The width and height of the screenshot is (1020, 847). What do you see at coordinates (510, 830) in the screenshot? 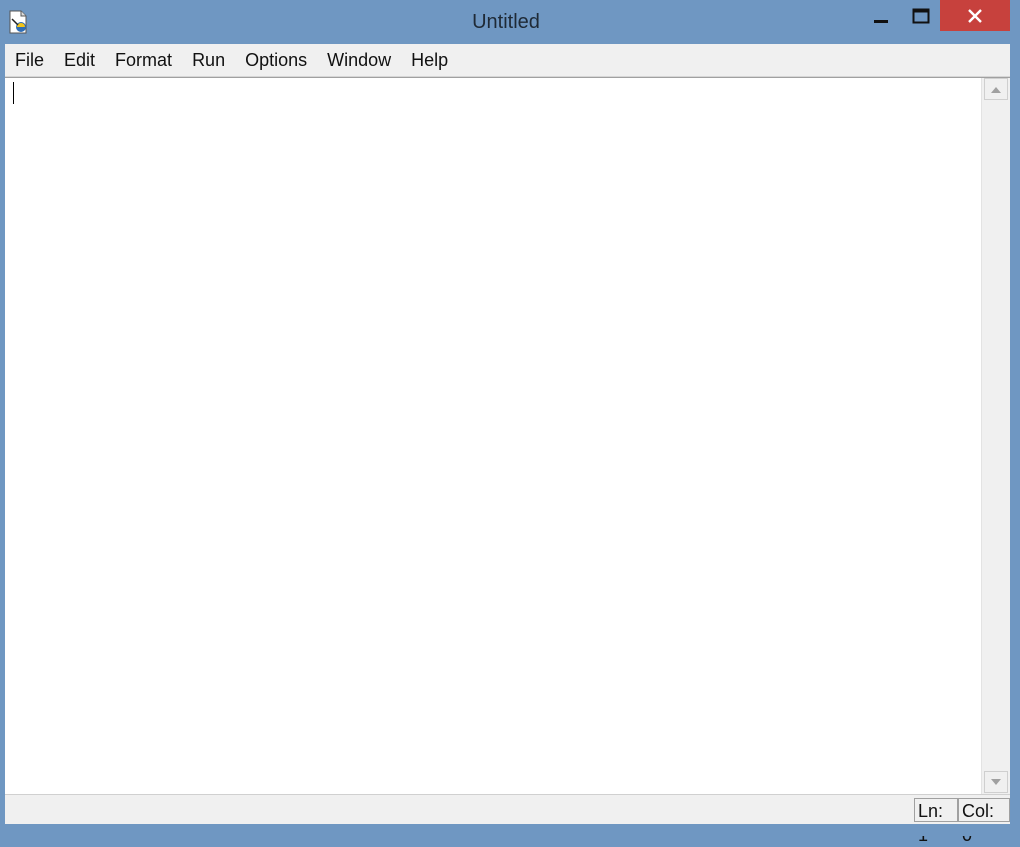
I see `window-bottom-border` at bounding box center [510, 830].